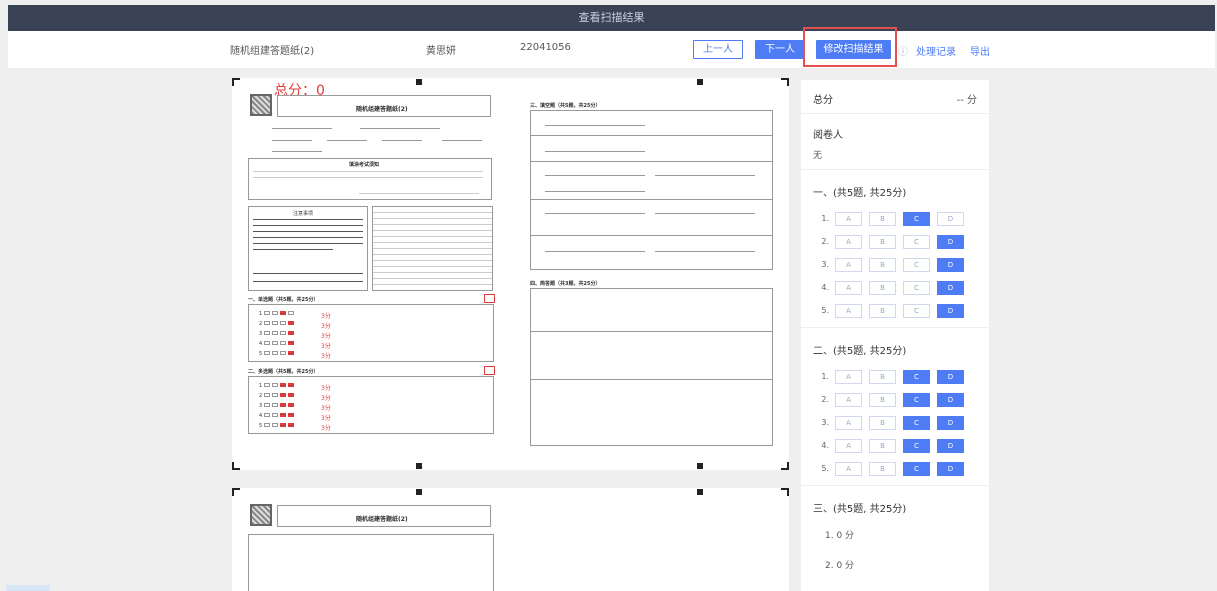  I want to click on next-student-button: 下一人, so click(780, 49).